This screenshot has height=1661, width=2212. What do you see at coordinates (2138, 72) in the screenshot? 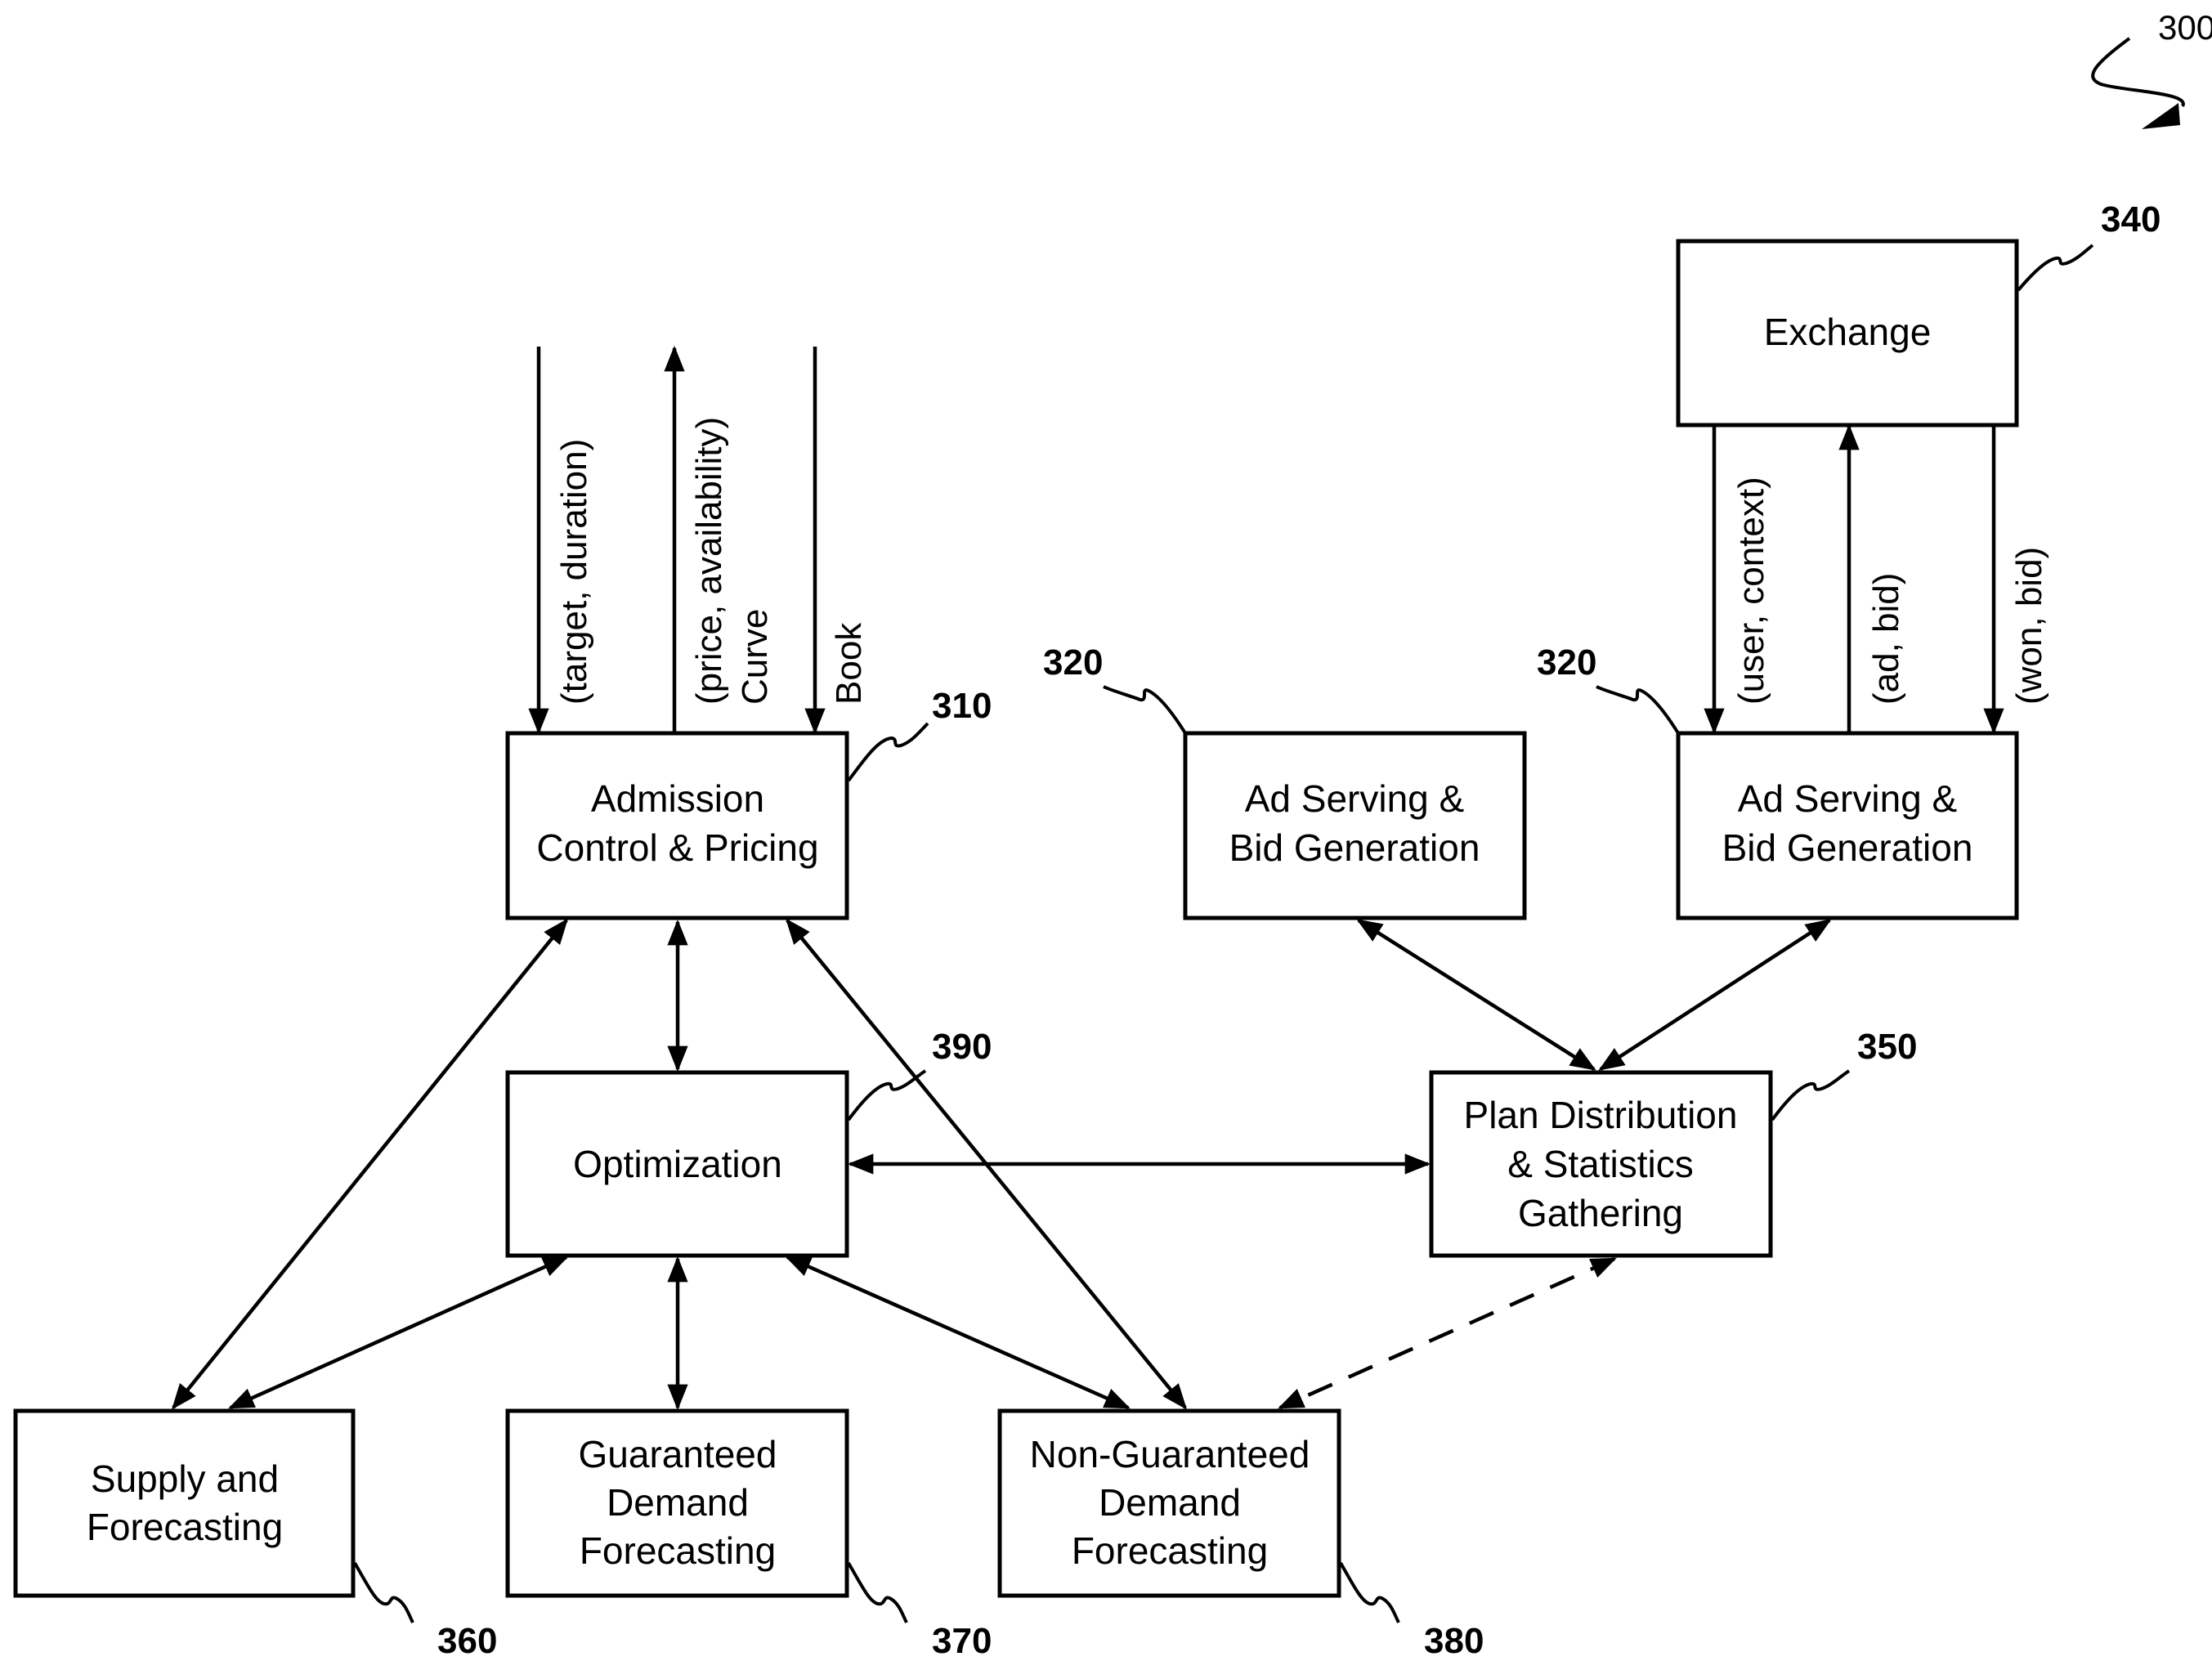
I see `figure-ref-squiggle` at bounding box center [2138, 72].